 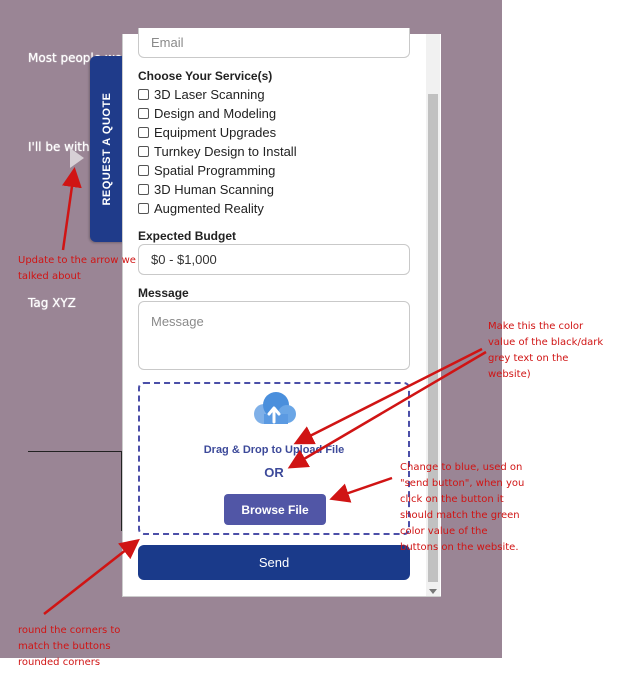 What do you see at coordinates (433, 591) in the screenshot?
I see `scroll-down-icon` at bounding box center [433, 591].